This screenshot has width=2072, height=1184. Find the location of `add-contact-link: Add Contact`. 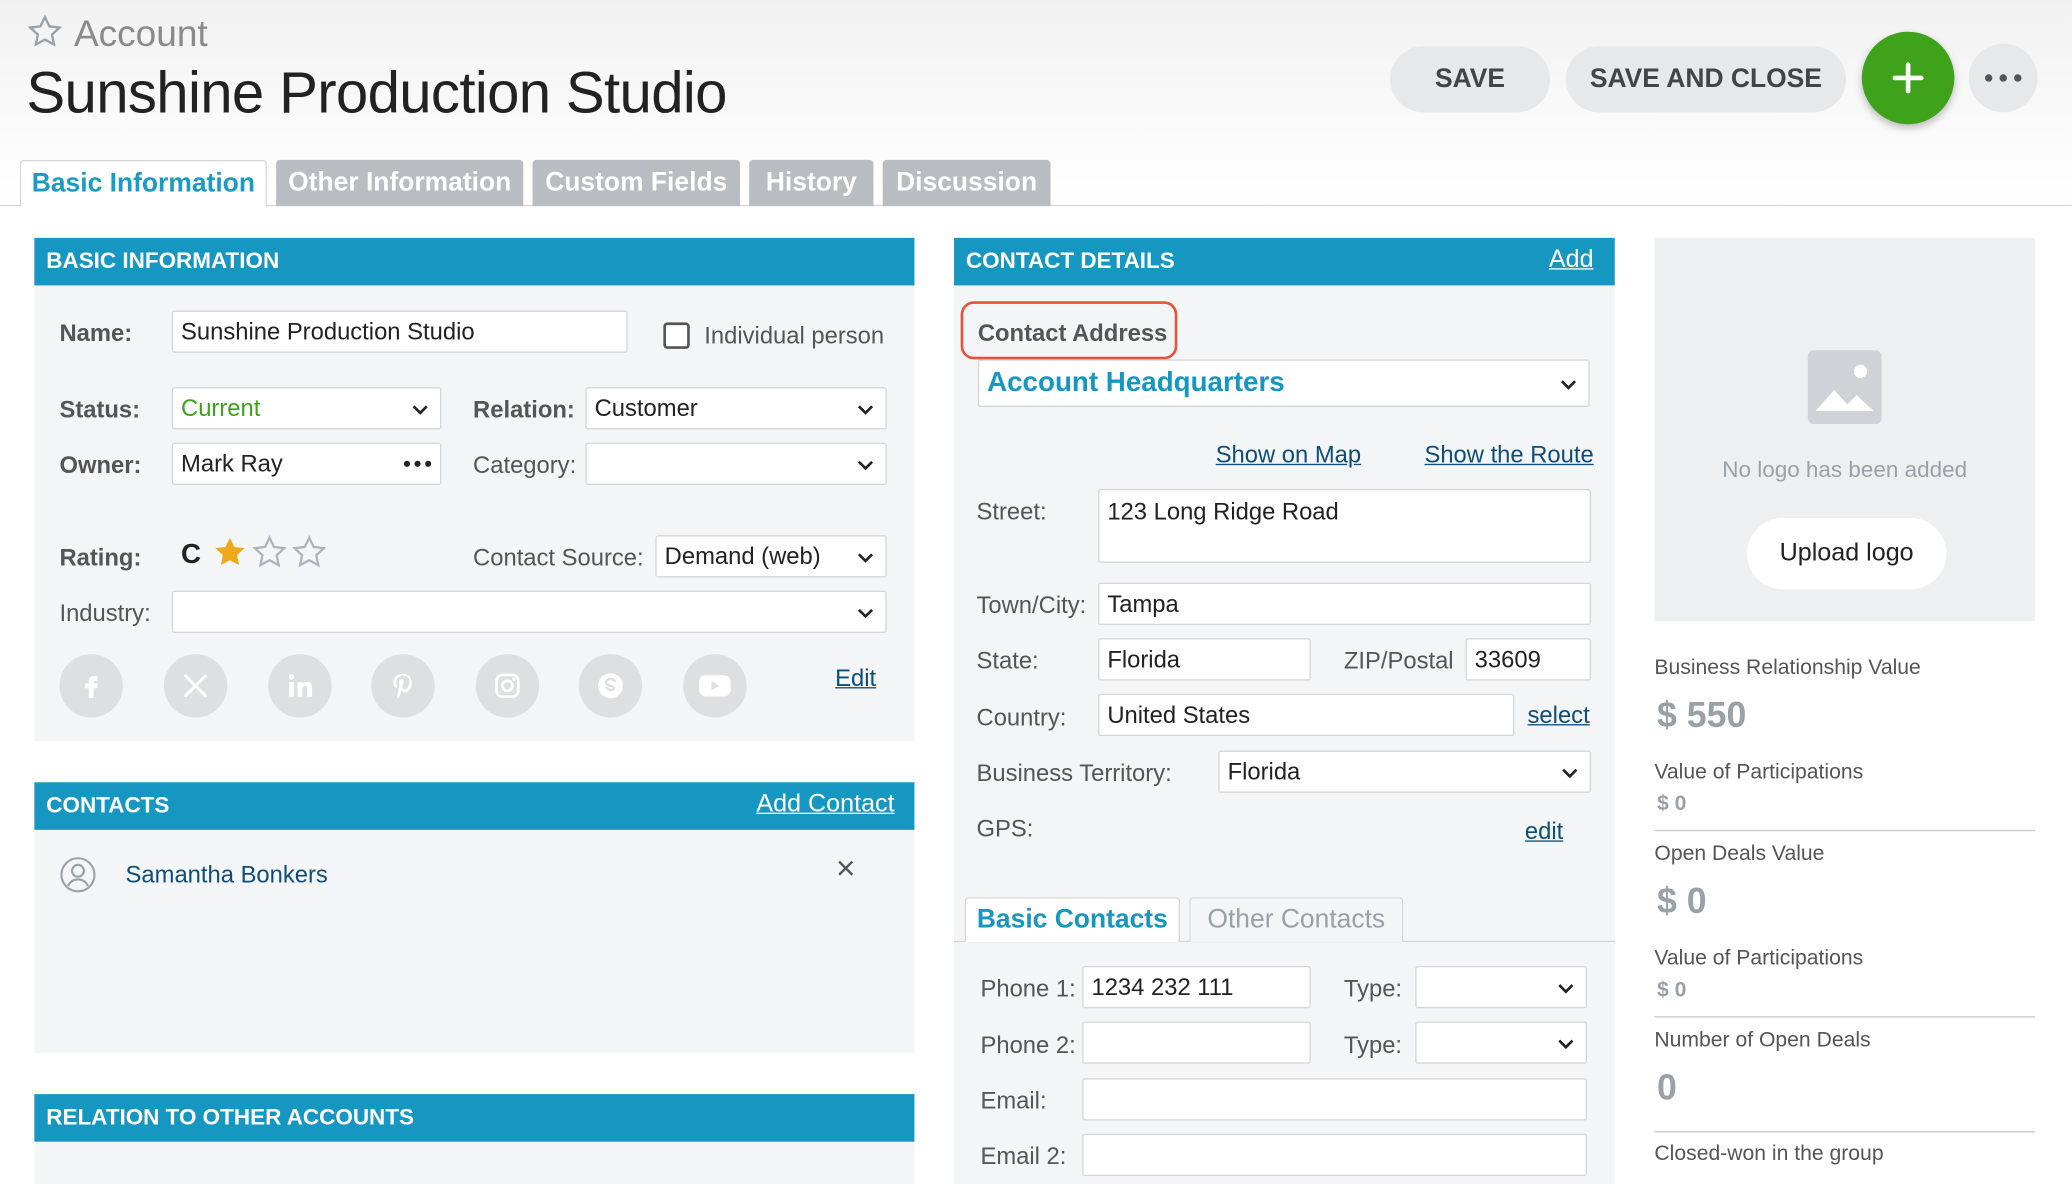

add-contact-link: Add Contact is located at coordinates (825, 804).